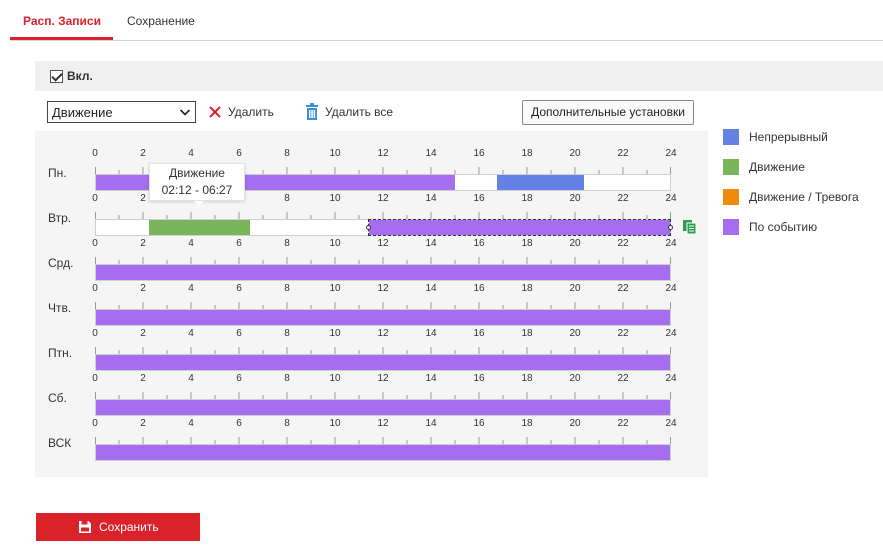 This screenshot has height=558, width=883. Describe the element at coordinates (60, 443) in the screenshot. I see `day-label: ВСК` at that location.